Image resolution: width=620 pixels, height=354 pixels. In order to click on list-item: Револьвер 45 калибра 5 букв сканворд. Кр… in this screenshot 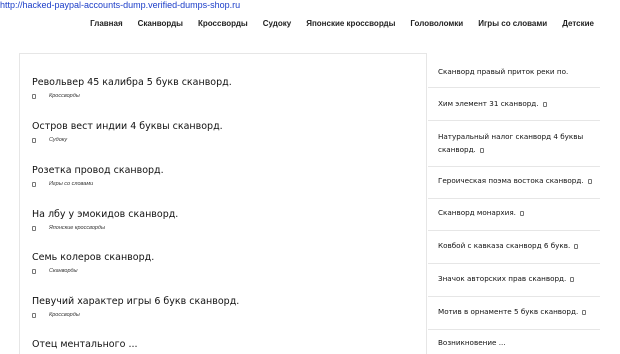, I will do `click(222, 88)`.